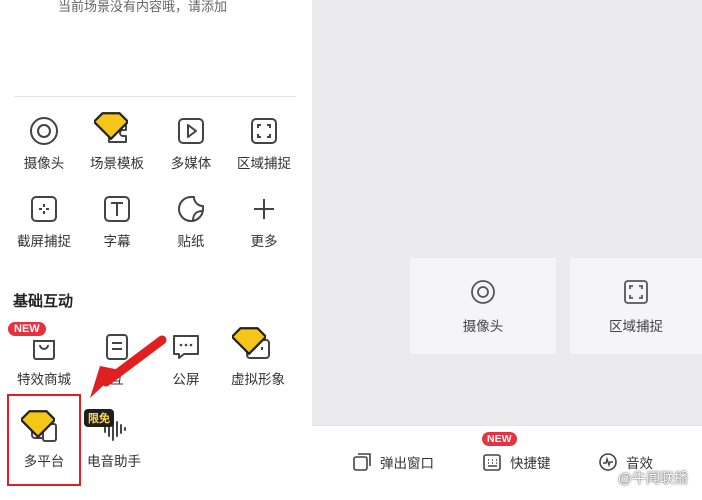 The width and height of the screenshot is (702, 500). What do you see at coordinates (652, 478) in the screenshot?
I see `watermark: @牛闻联播` at bounding box center [652, 478].